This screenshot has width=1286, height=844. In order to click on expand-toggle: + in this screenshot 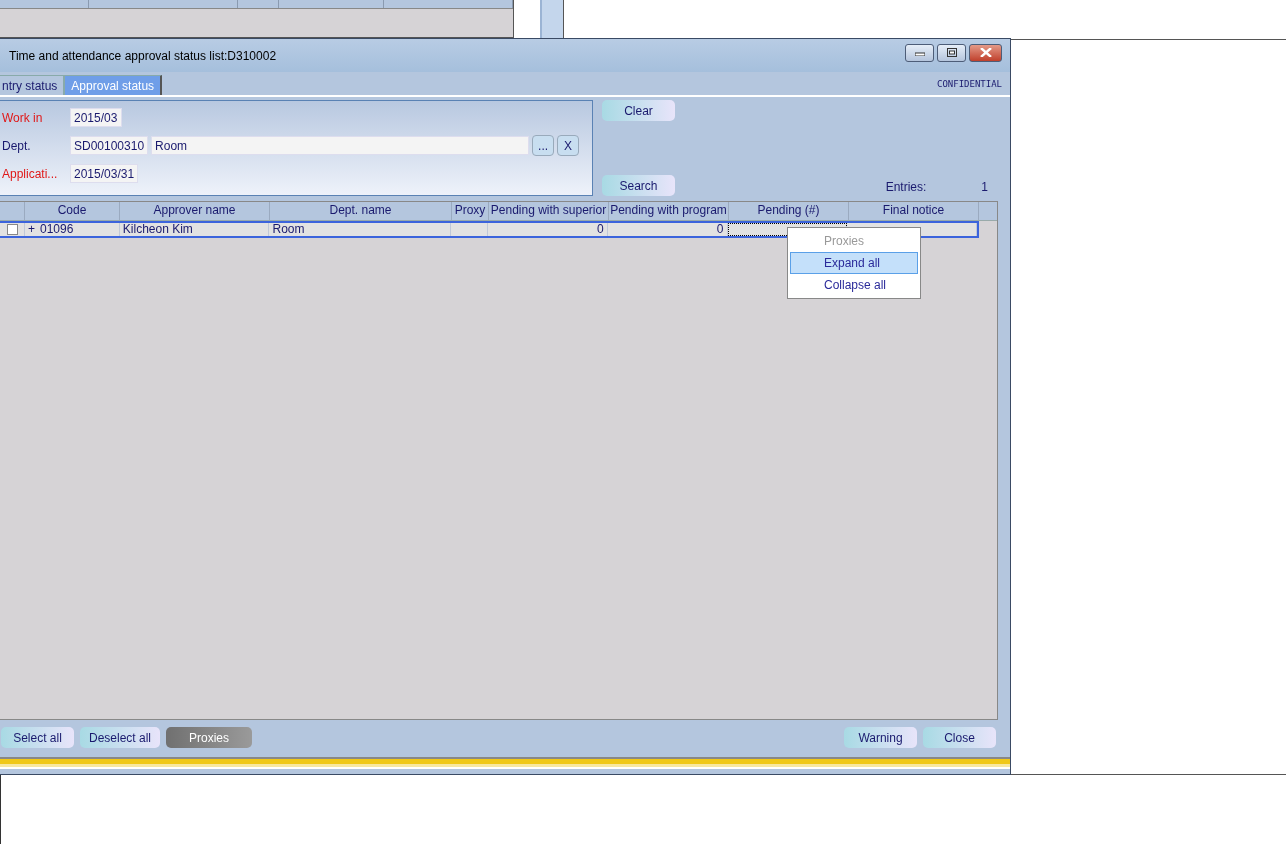, I will do `click(31, 229)`.